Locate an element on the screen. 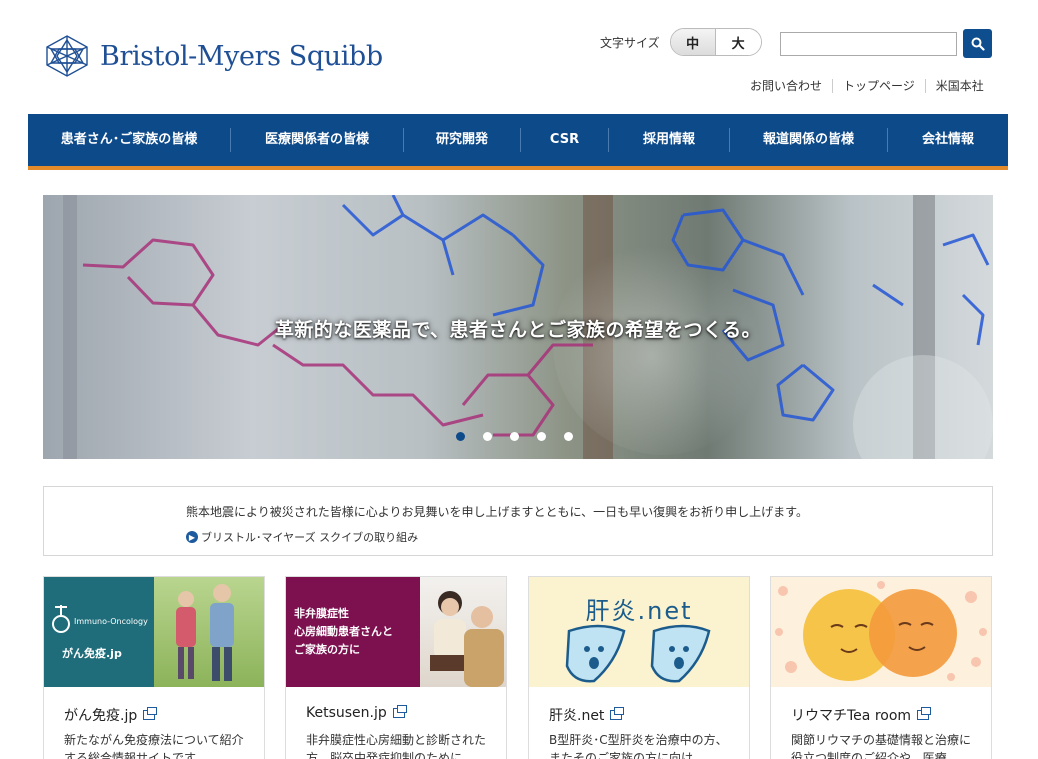 The image size is (1038, 759). nav-item-recruit: 採用情報 is located at coordinates (668, 140).